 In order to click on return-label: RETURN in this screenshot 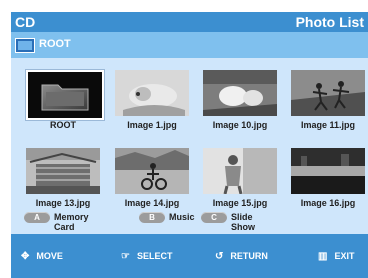, I will do `click(249, 256)`.